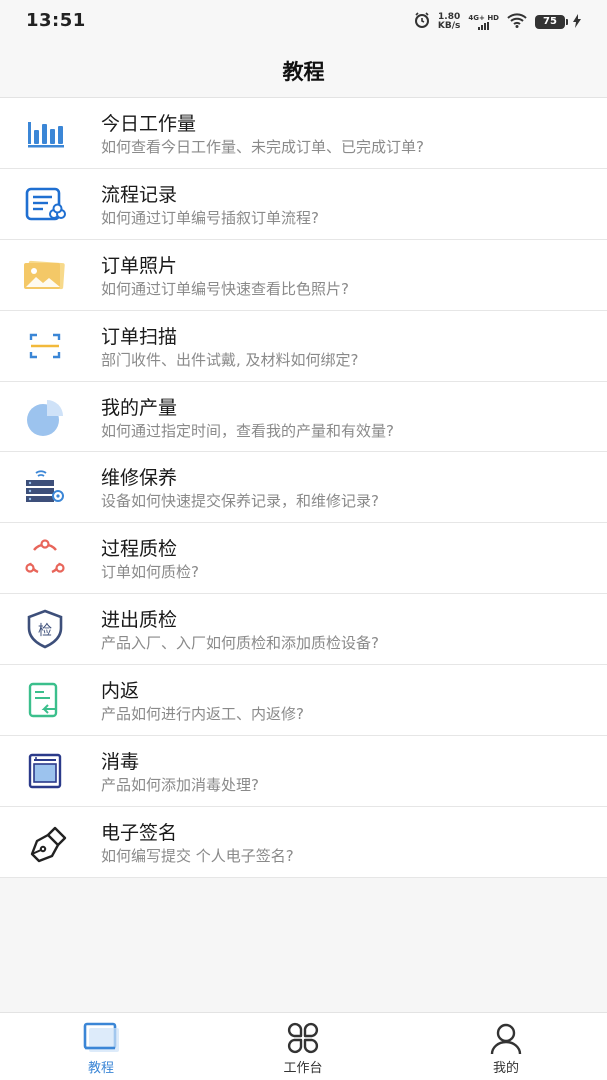 The image size is (607, 1080). Describe the element at coordinates (150, 572) in the screenshot. I see `tutorial-description: 订单如何质检?` at that location.